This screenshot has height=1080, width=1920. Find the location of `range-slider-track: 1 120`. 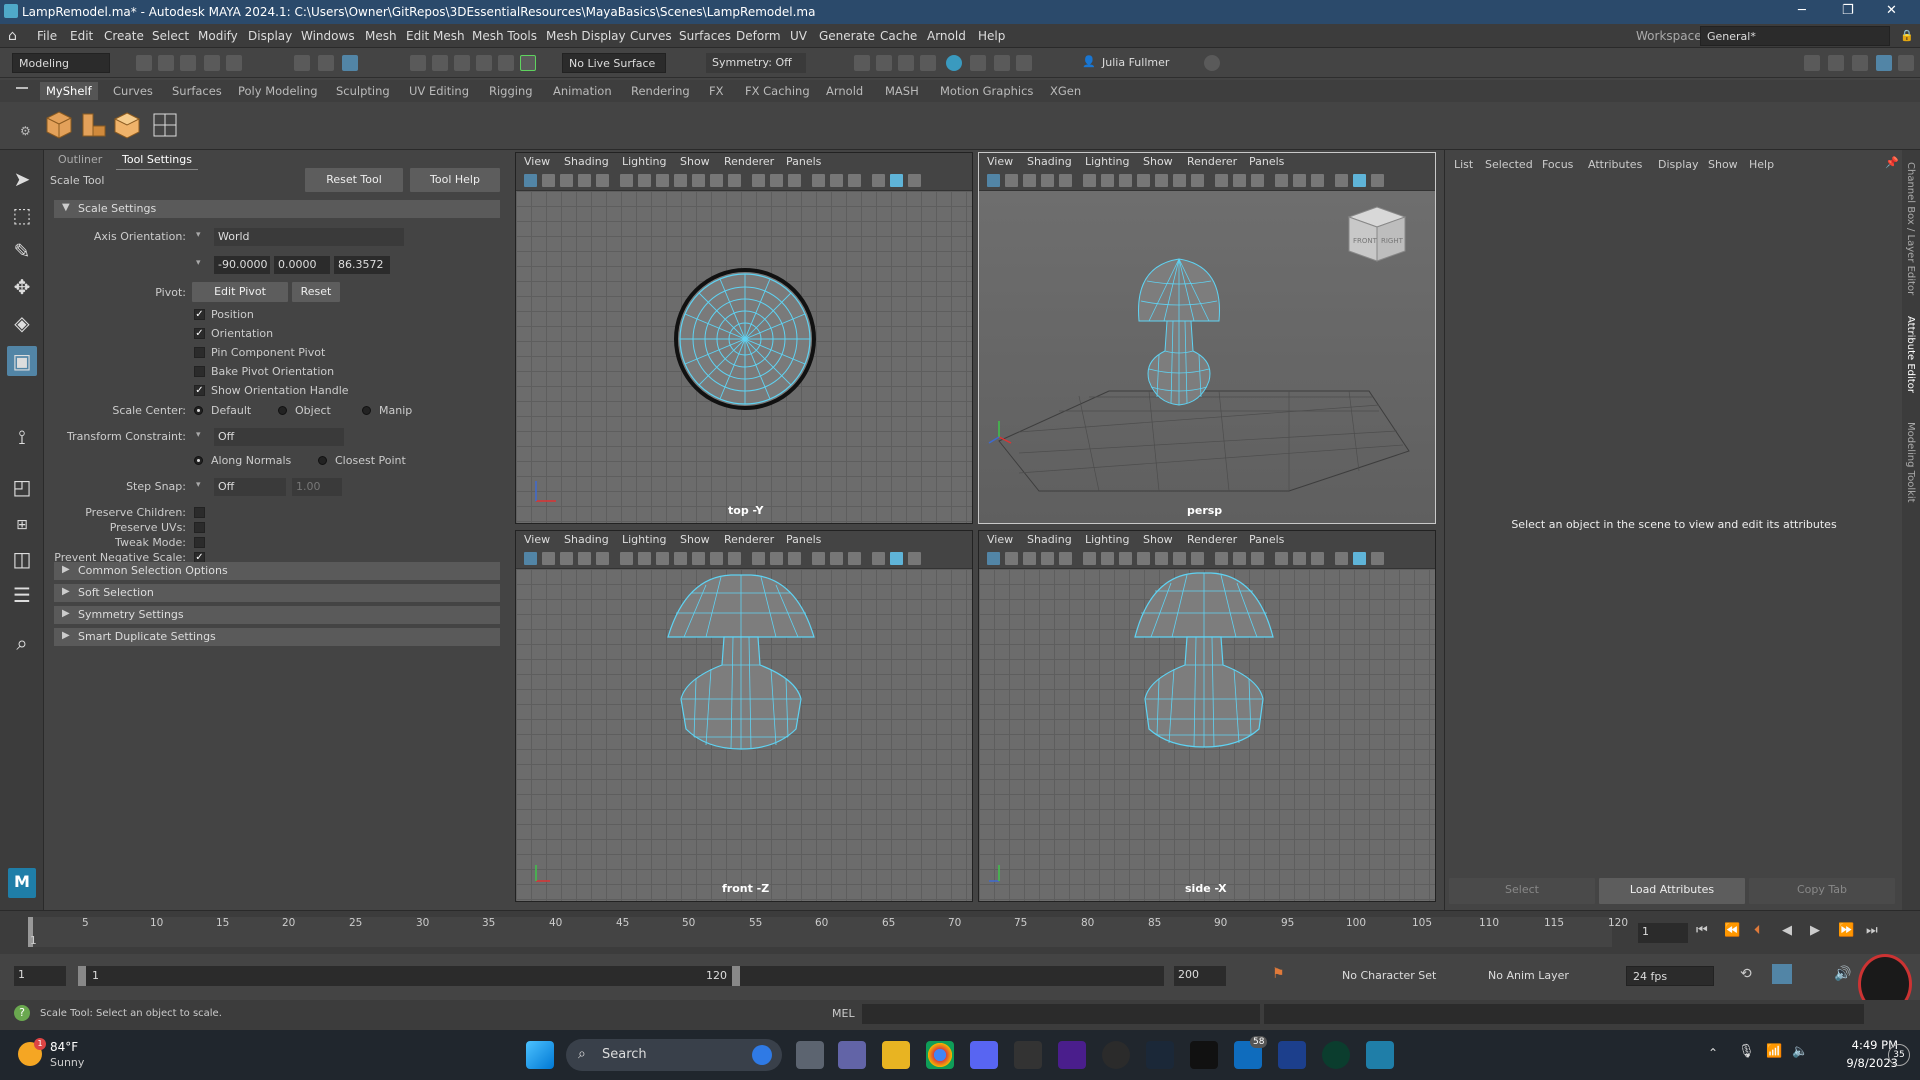

range-slider-track: 1 120 is located at coordinates (621, 976).